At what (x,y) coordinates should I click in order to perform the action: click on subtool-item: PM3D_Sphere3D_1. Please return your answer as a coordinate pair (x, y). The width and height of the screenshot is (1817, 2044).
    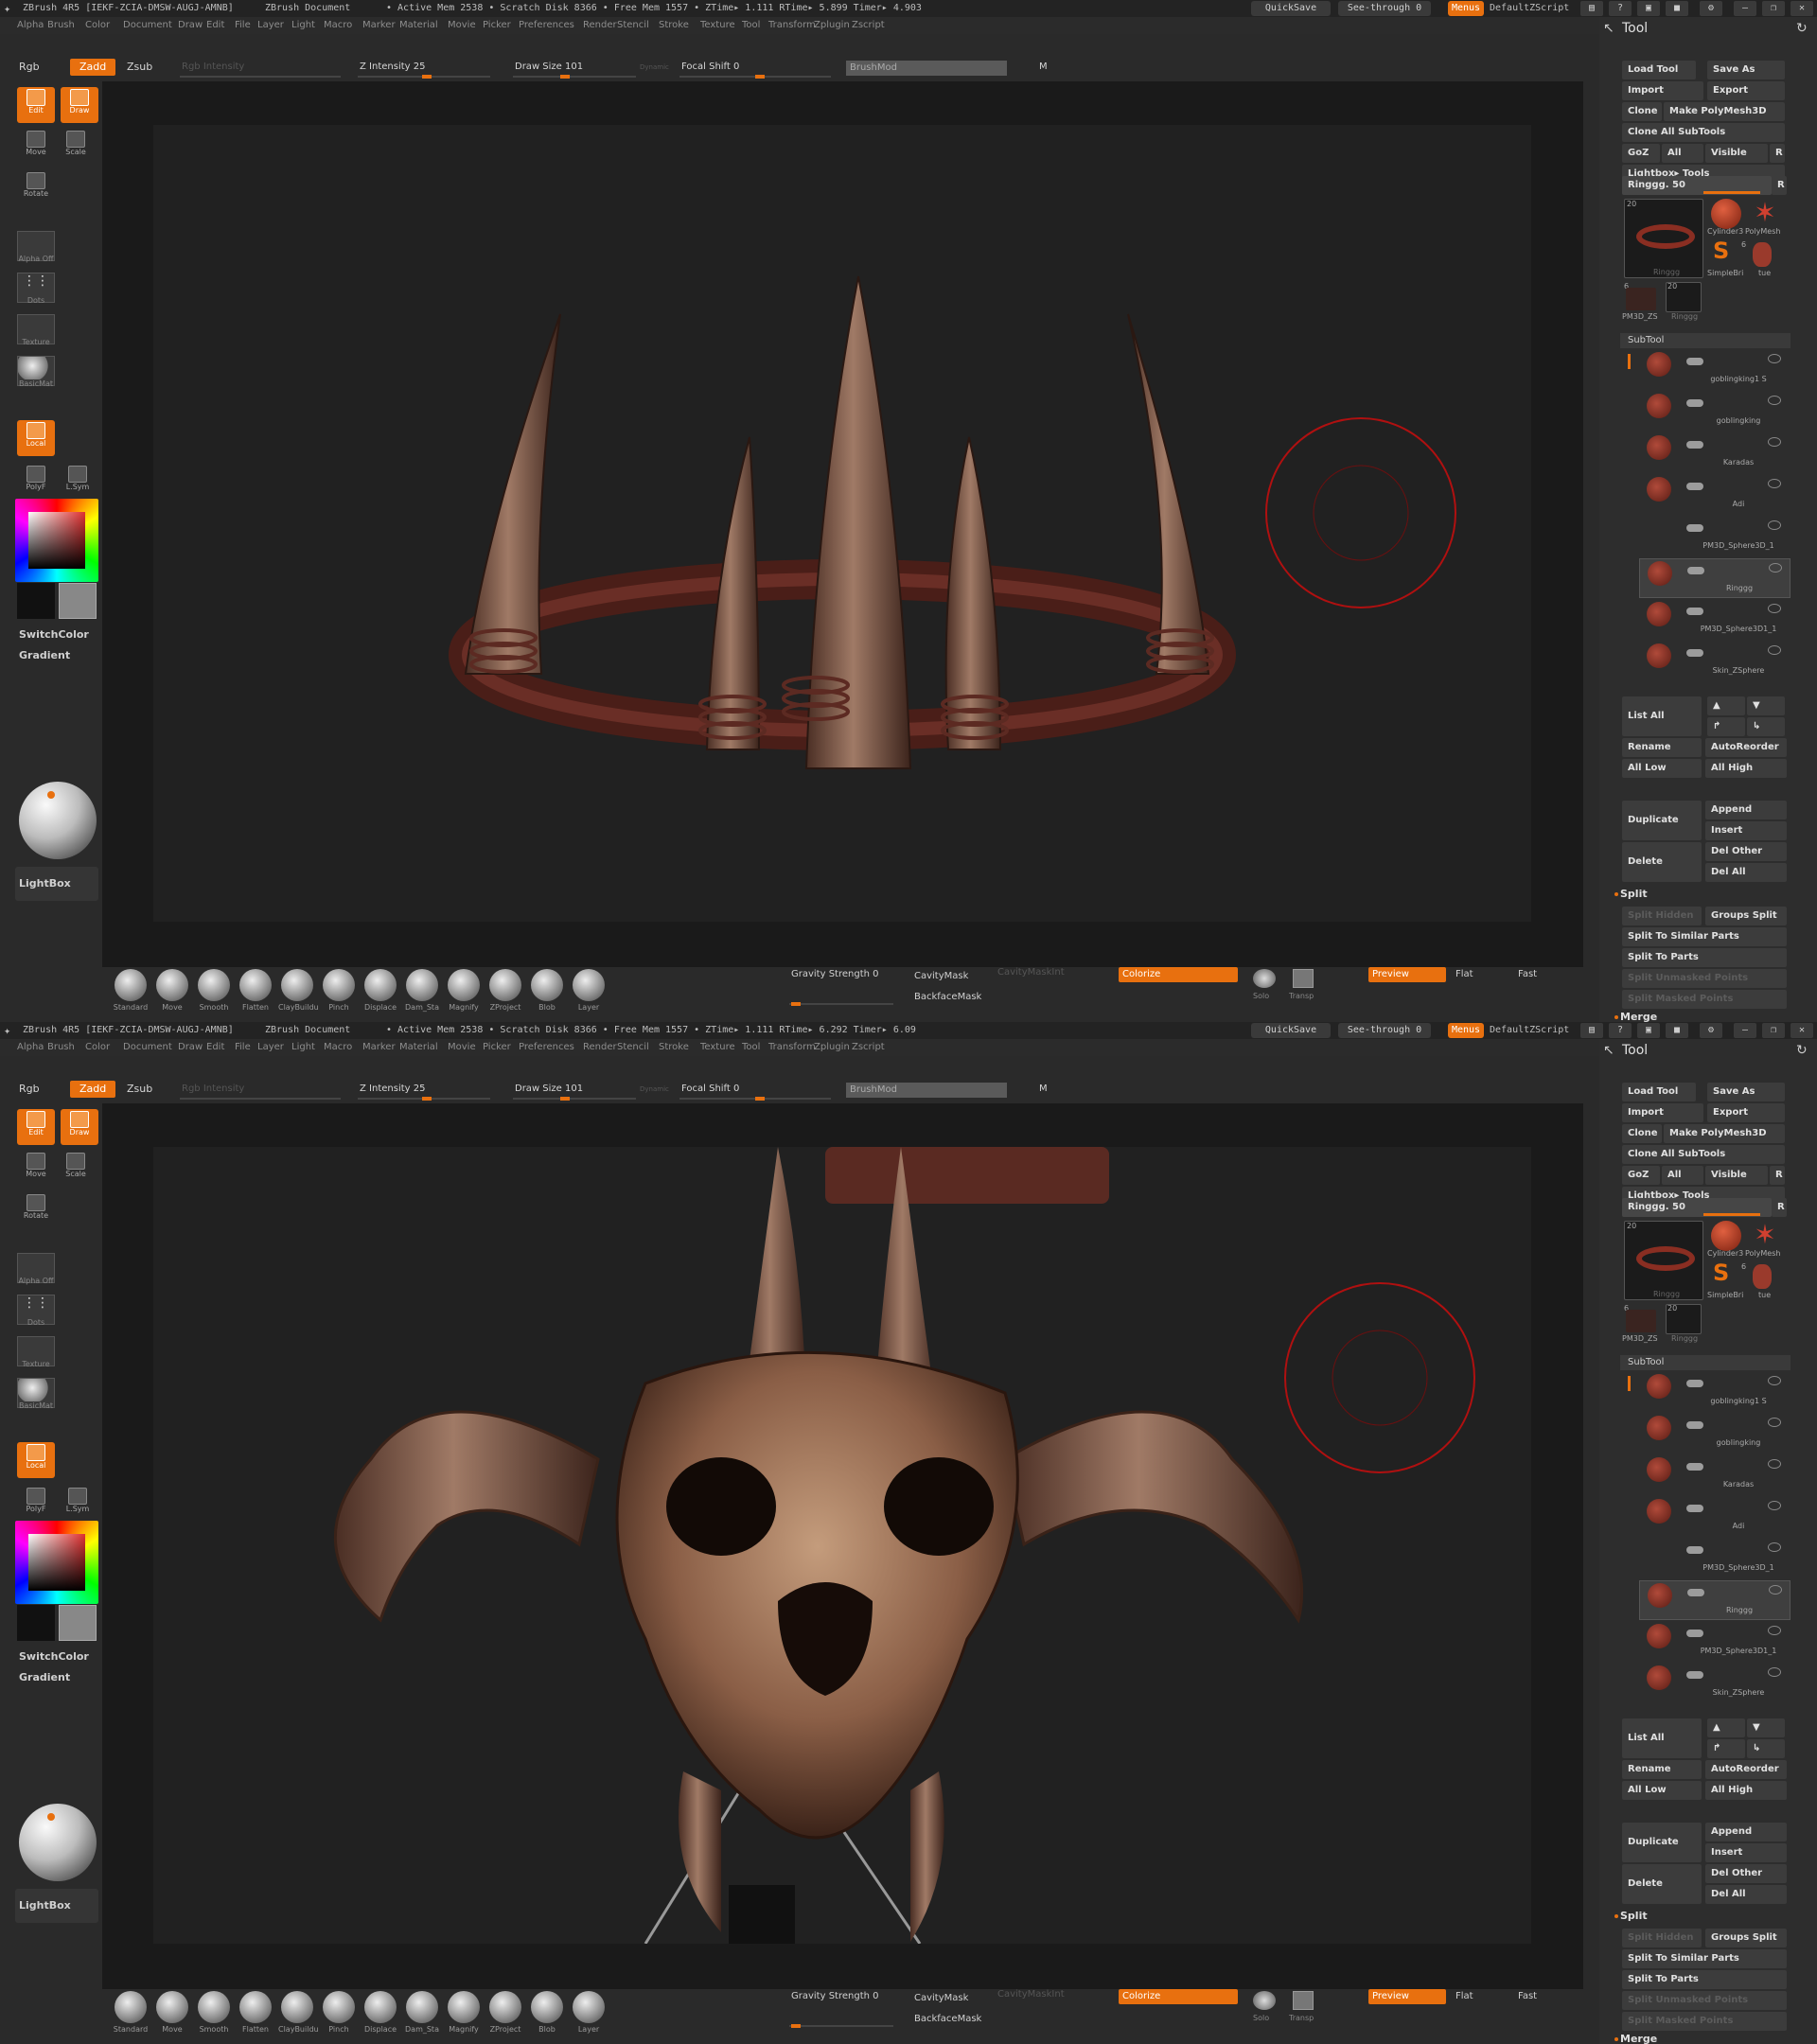
    Looking at the image, I should click on (1715, 536).